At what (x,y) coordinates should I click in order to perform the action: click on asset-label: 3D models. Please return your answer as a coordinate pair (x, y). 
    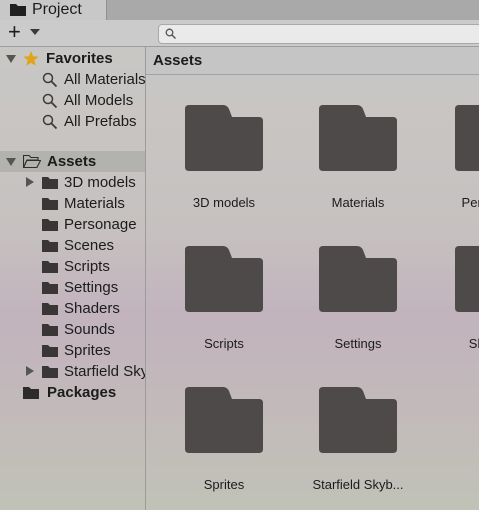
    Looking at the image, I should click on (224, 202).